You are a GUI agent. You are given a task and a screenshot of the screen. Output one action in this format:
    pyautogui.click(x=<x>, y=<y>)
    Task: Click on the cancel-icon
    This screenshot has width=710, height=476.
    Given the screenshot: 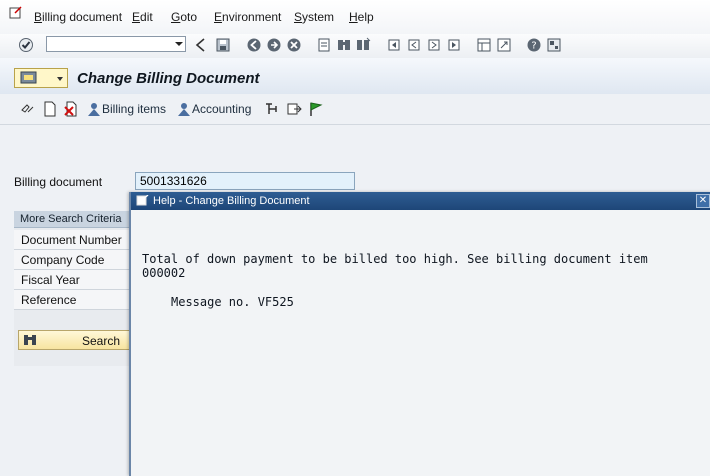 What is the action you would take?
    pyautogui.click(x=294, y=45)
    